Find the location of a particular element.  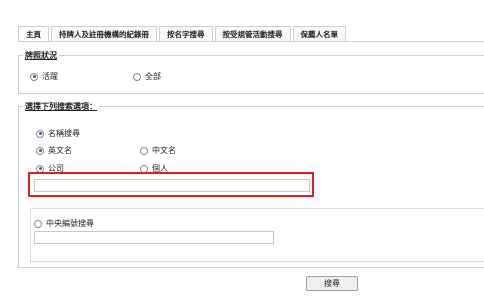

license-status-legend: 牌照狀況 is located at coordinates (41, 55).